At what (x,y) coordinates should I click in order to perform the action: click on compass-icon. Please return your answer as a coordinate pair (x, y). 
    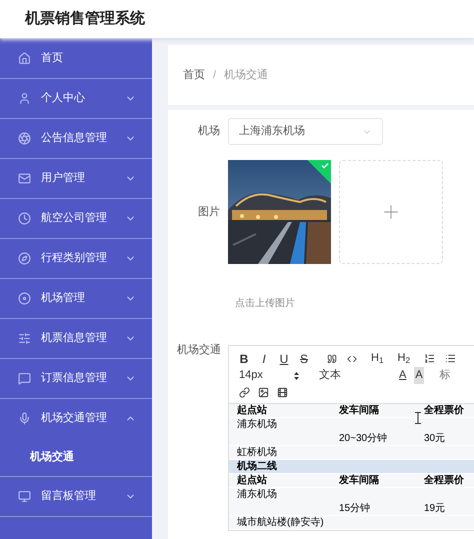
    Looking at the image, I should click on (24, 258).